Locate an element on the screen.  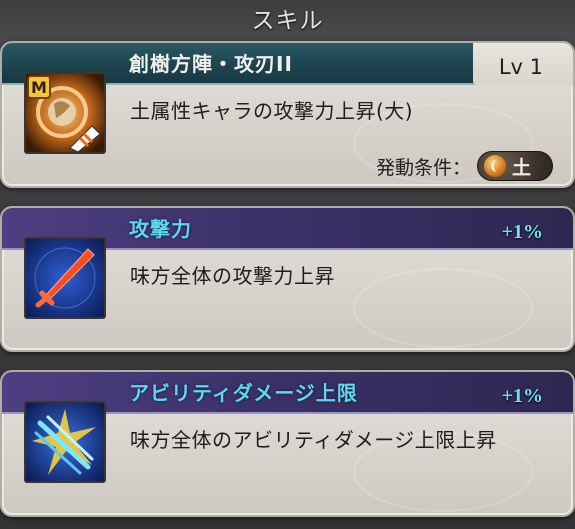
effect-description: 味方全体のアビリティダメージ上限上昇 is located at coordinates (313, 440).